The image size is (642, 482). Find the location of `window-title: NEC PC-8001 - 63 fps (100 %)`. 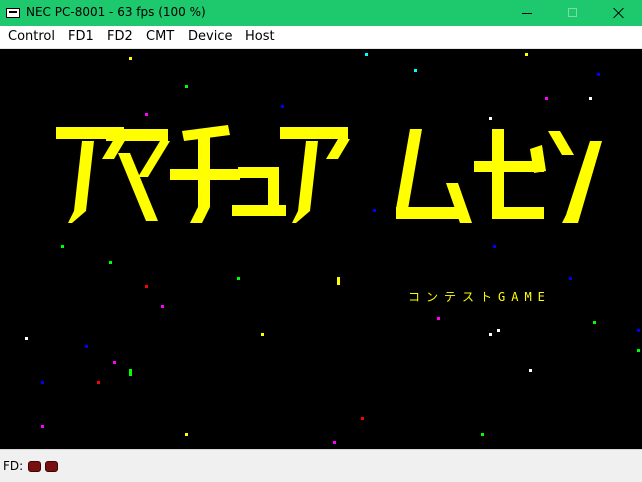

window-title: NEC PC-8001 - 63 fps (100 %) is located at coordinates (116, 12).